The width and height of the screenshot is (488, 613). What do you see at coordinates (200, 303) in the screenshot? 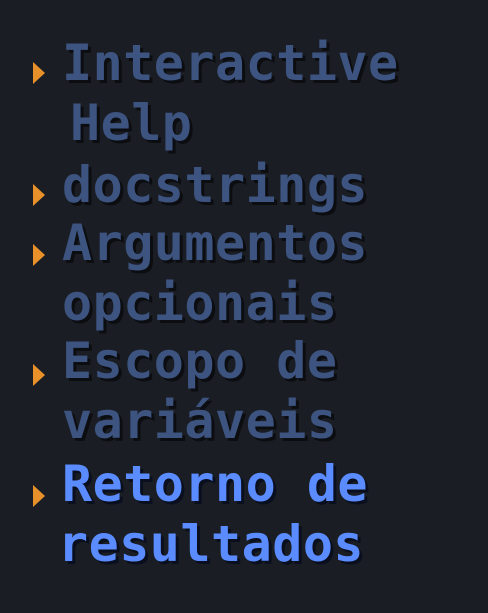
I see `menu-item-label: opcionais` at bounding box center [200, 303].